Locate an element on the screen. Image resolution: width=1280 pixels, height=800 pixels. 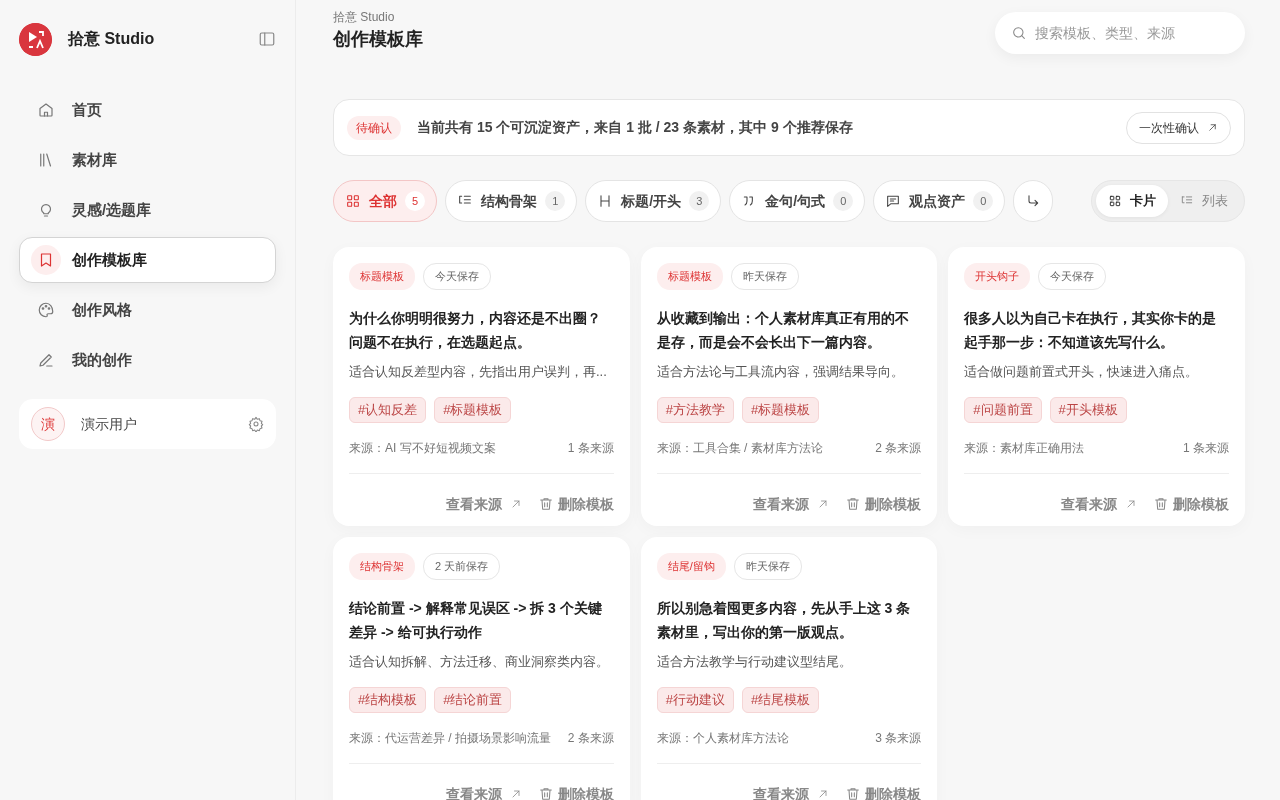
pencil-icon is located at coordinates (46, 360).